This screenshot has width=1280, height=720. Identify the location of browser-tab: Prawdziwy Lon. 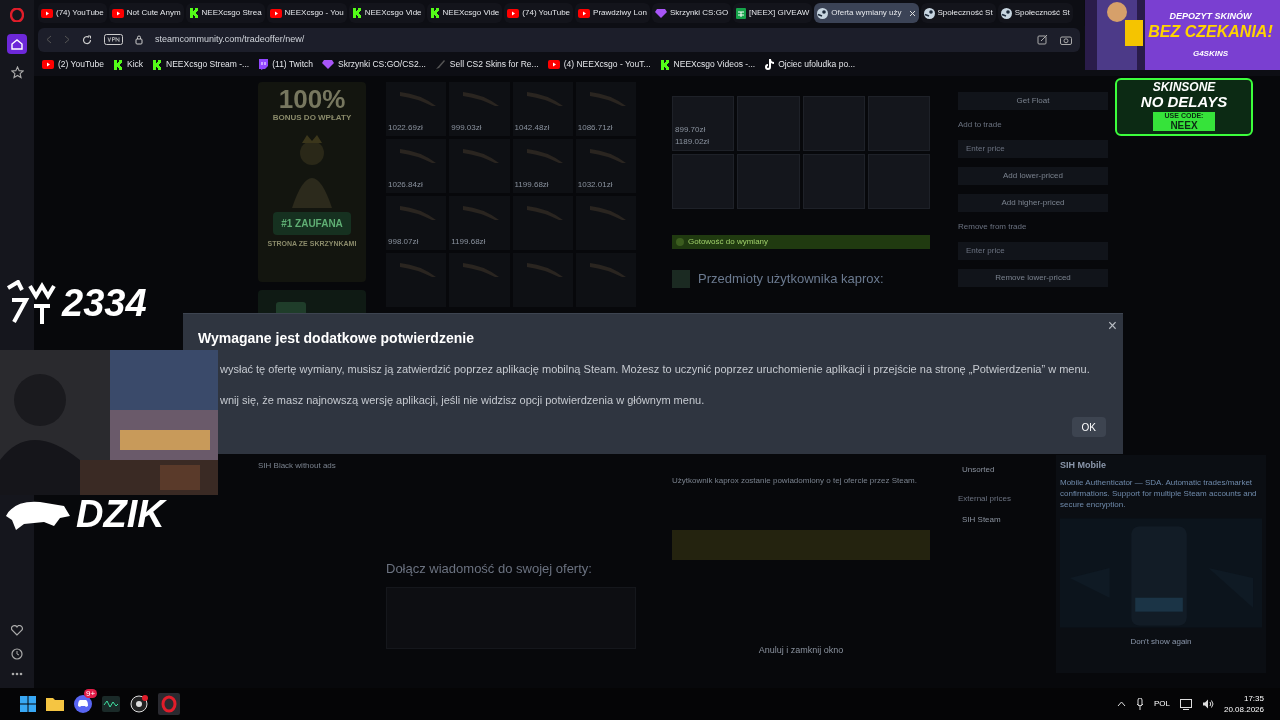
(612, 13).